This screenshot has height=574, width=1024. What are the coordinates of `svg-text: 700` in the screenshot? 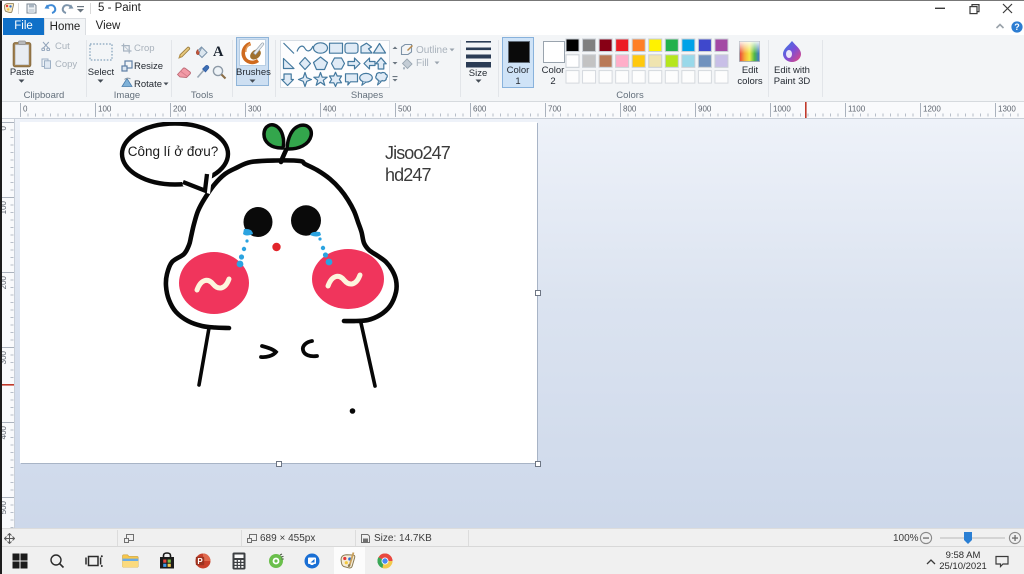 It's located at (555, 109).